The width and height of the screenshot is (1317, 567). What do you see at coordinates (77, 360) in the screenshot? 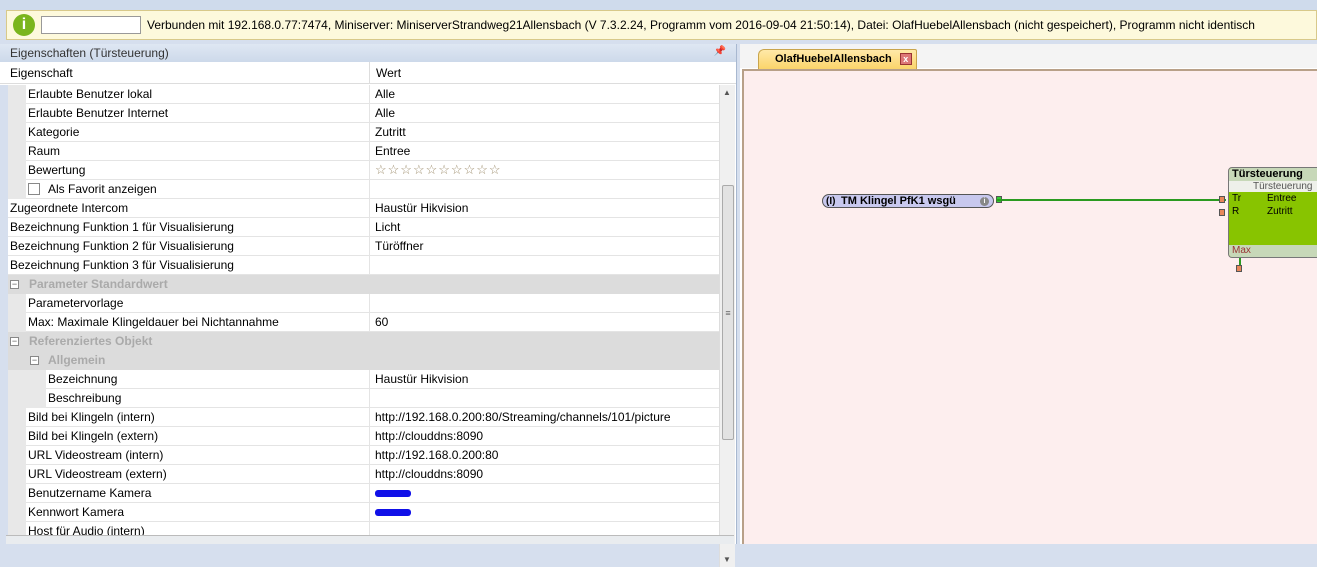
I see `property-name: Allgemein` at bounding box center [77, 360].